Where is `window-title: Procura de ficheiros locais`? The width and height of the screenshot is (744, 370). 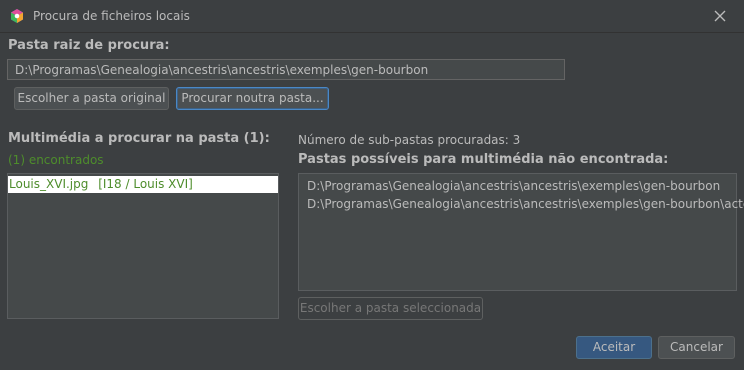 window-title: Procura de ficheiros locais is located at coordinates (111, 16).